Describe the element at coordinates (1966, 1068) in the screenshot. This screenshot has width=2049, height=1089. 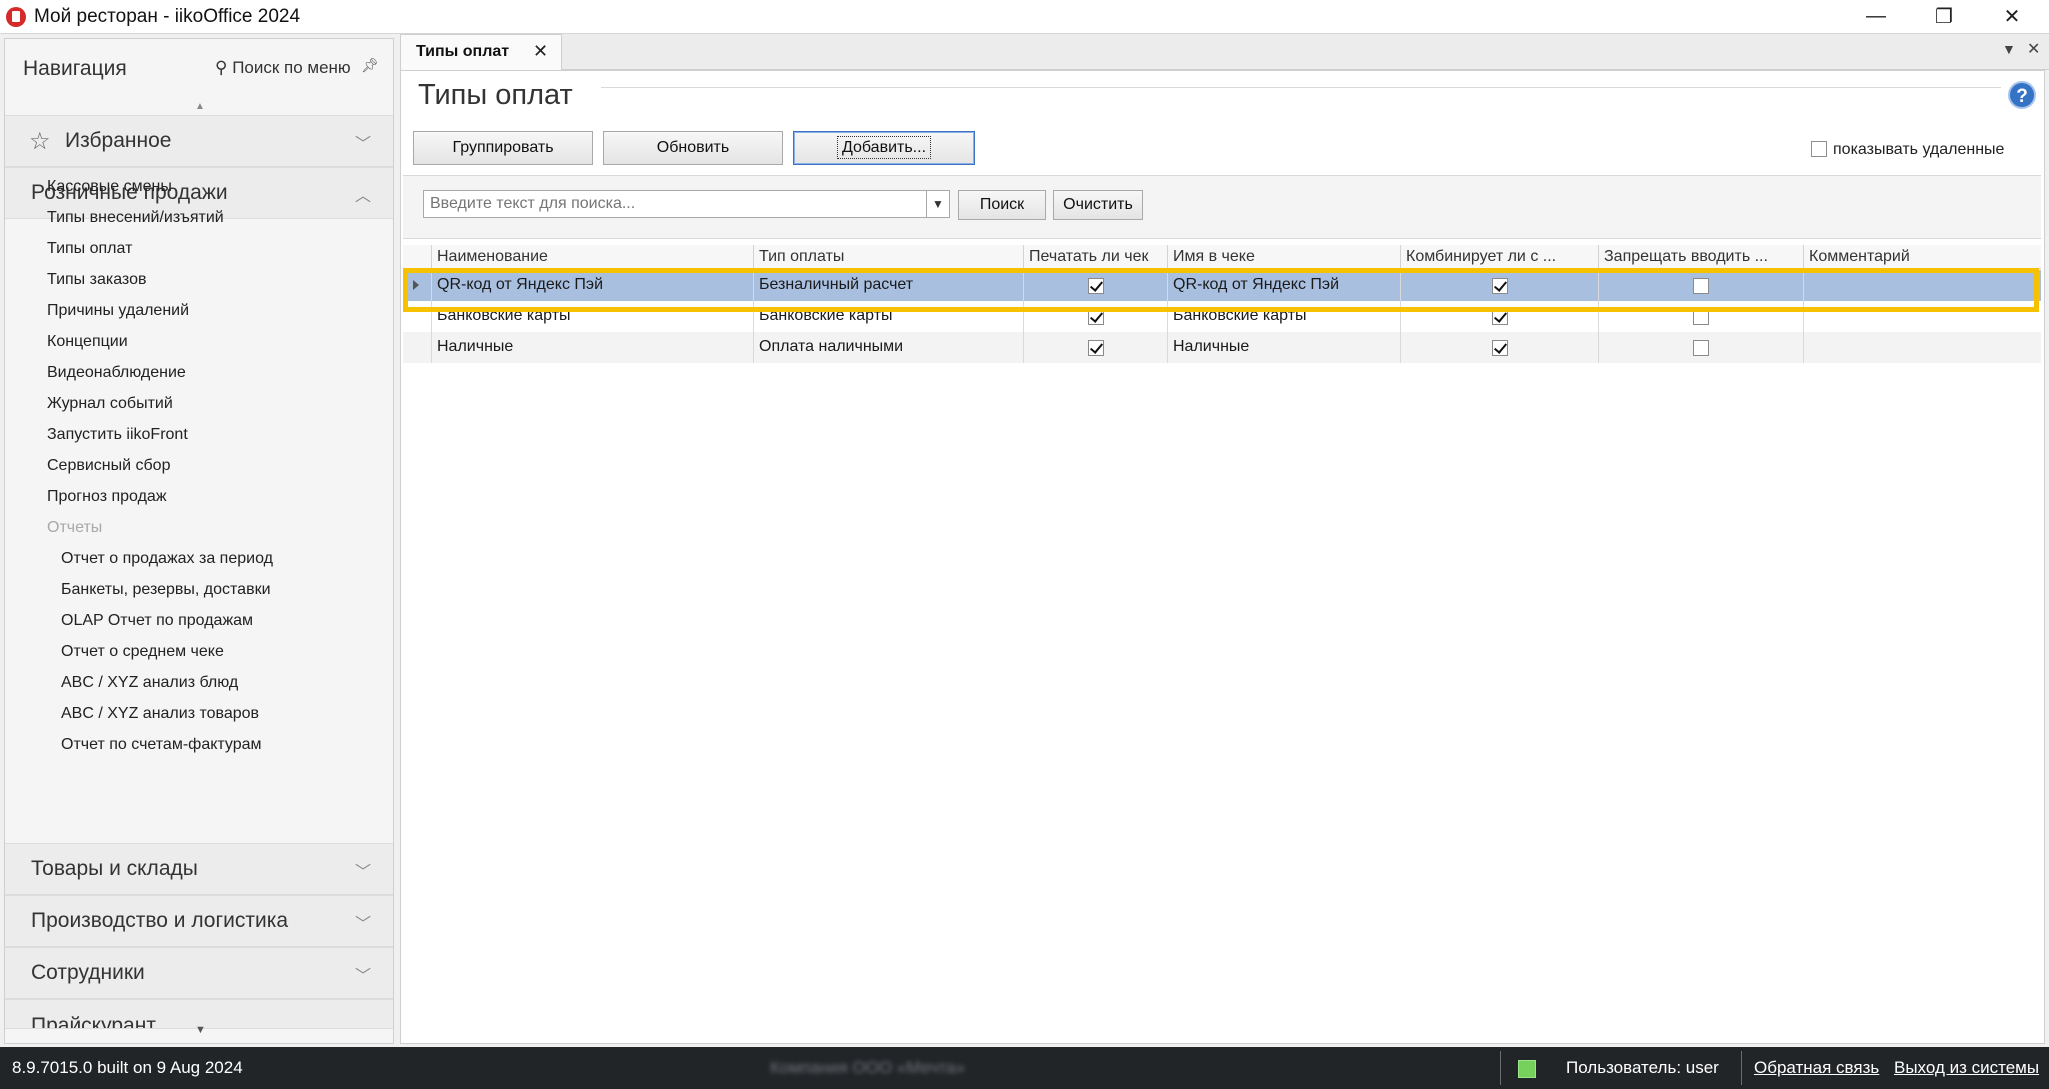
I see `logout-link: Выход из системы` at that location.